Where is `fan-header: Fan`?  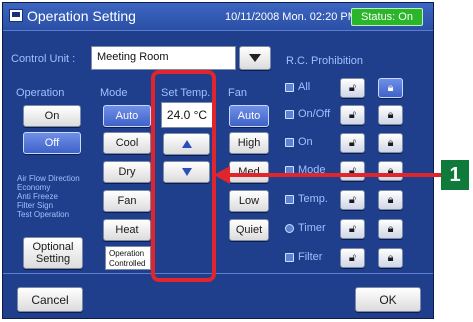 fan-header: Fan is located at coordinates (237, 93).